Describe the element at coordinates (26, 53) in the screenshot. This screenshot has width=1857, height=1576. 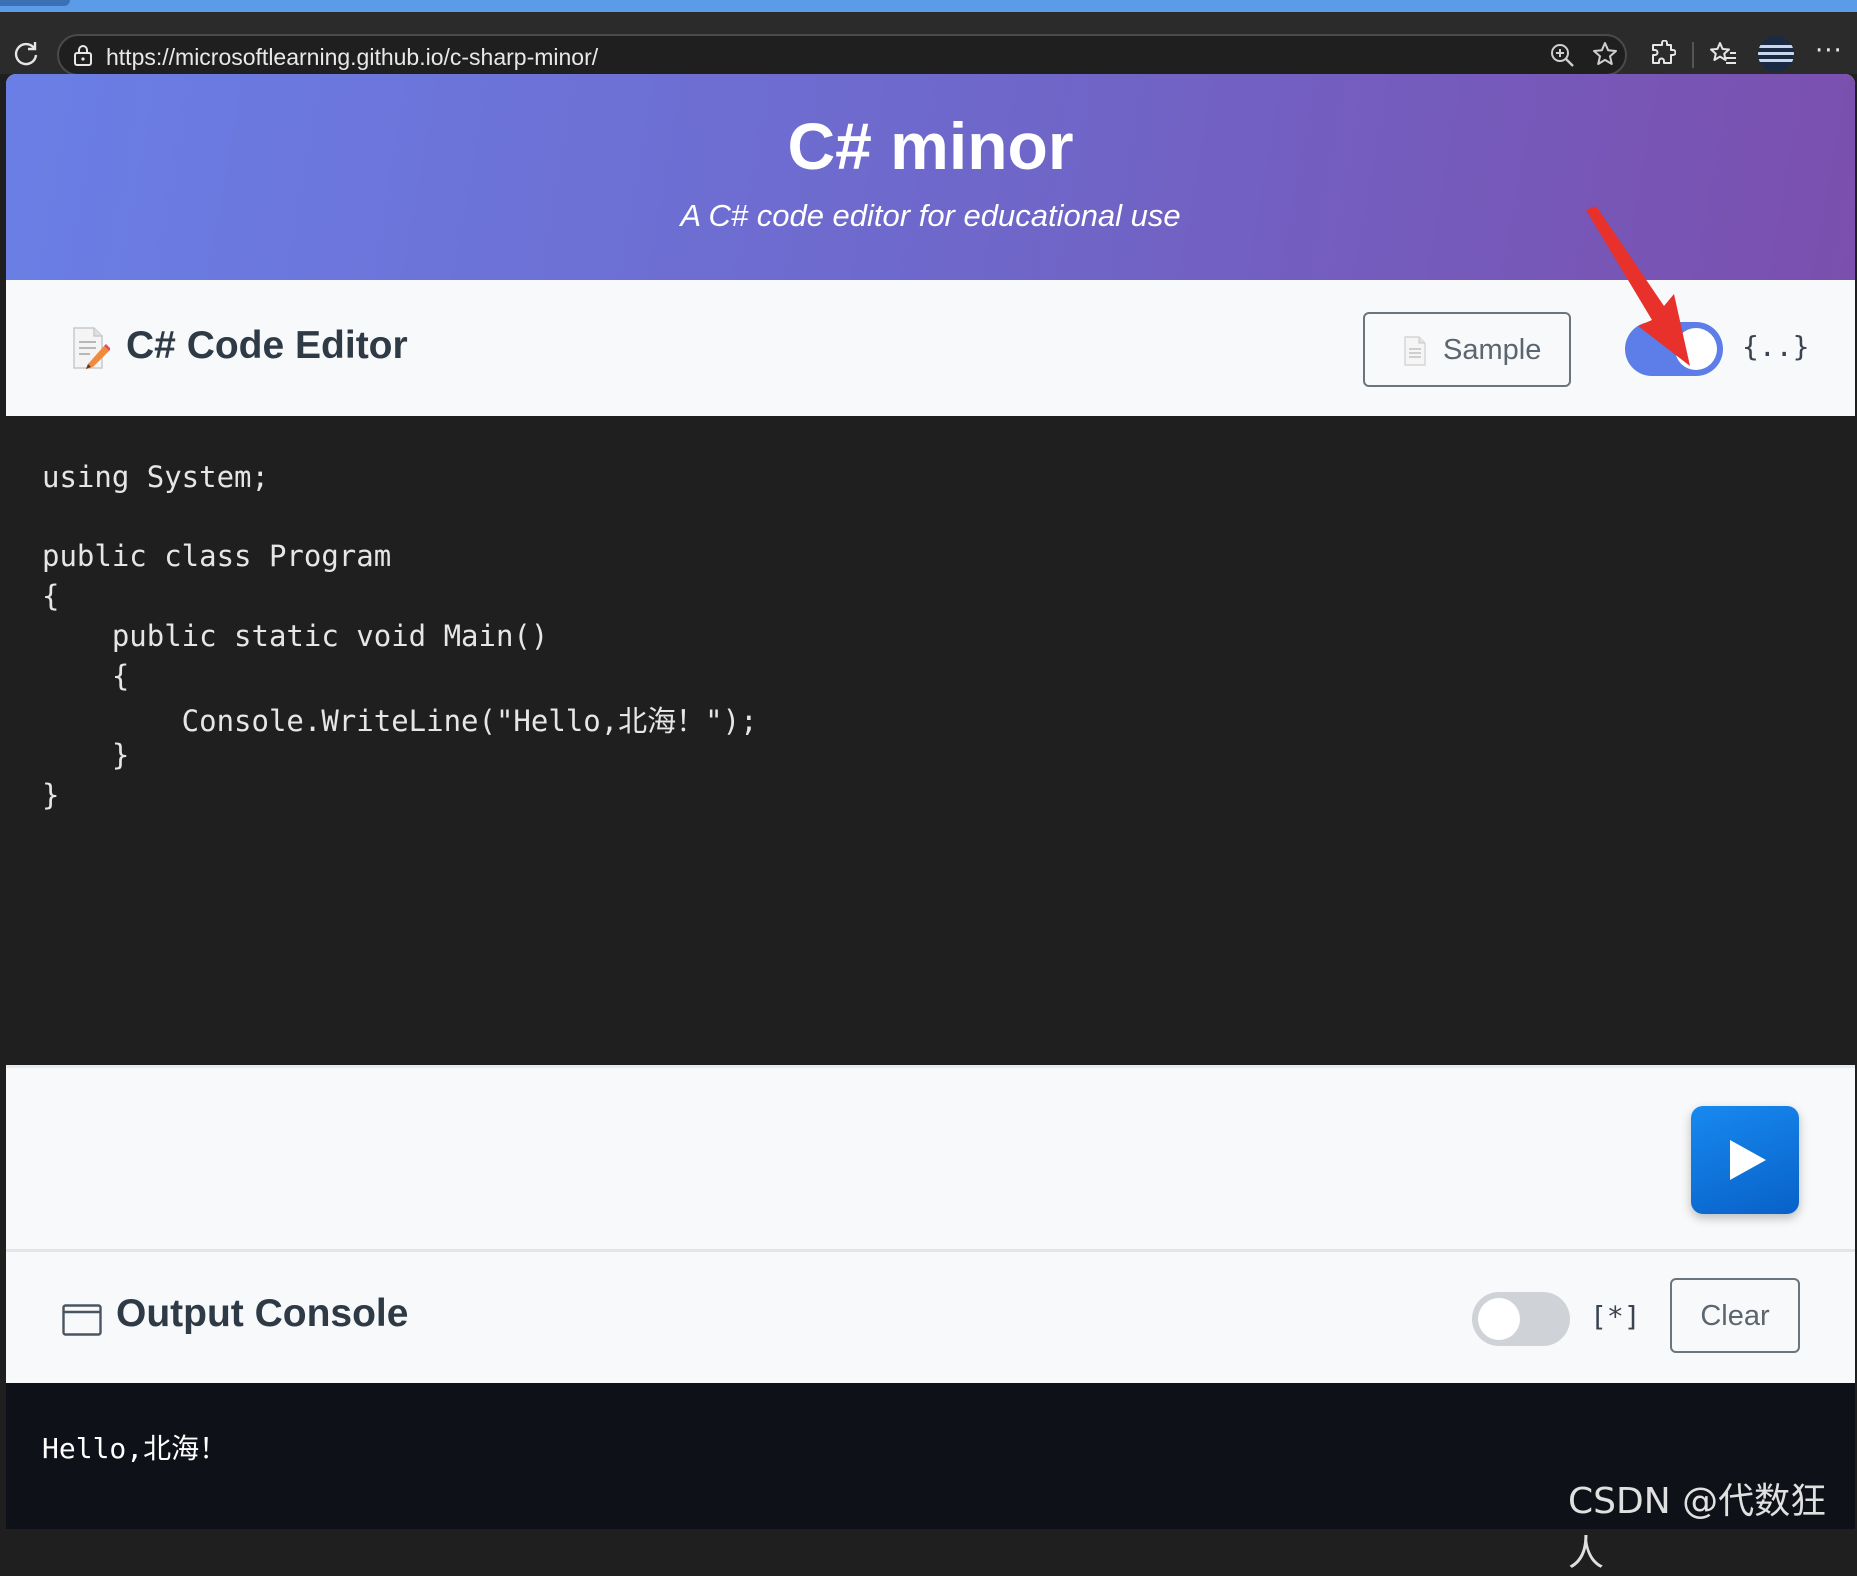
I see `reload-icon` at that location.